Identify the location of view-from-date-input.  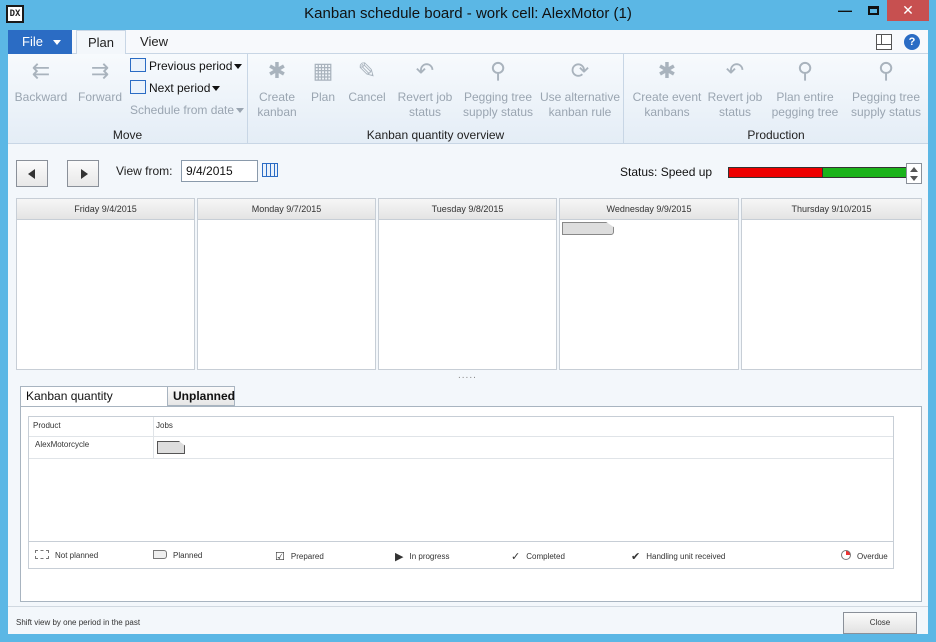
(219, 171).